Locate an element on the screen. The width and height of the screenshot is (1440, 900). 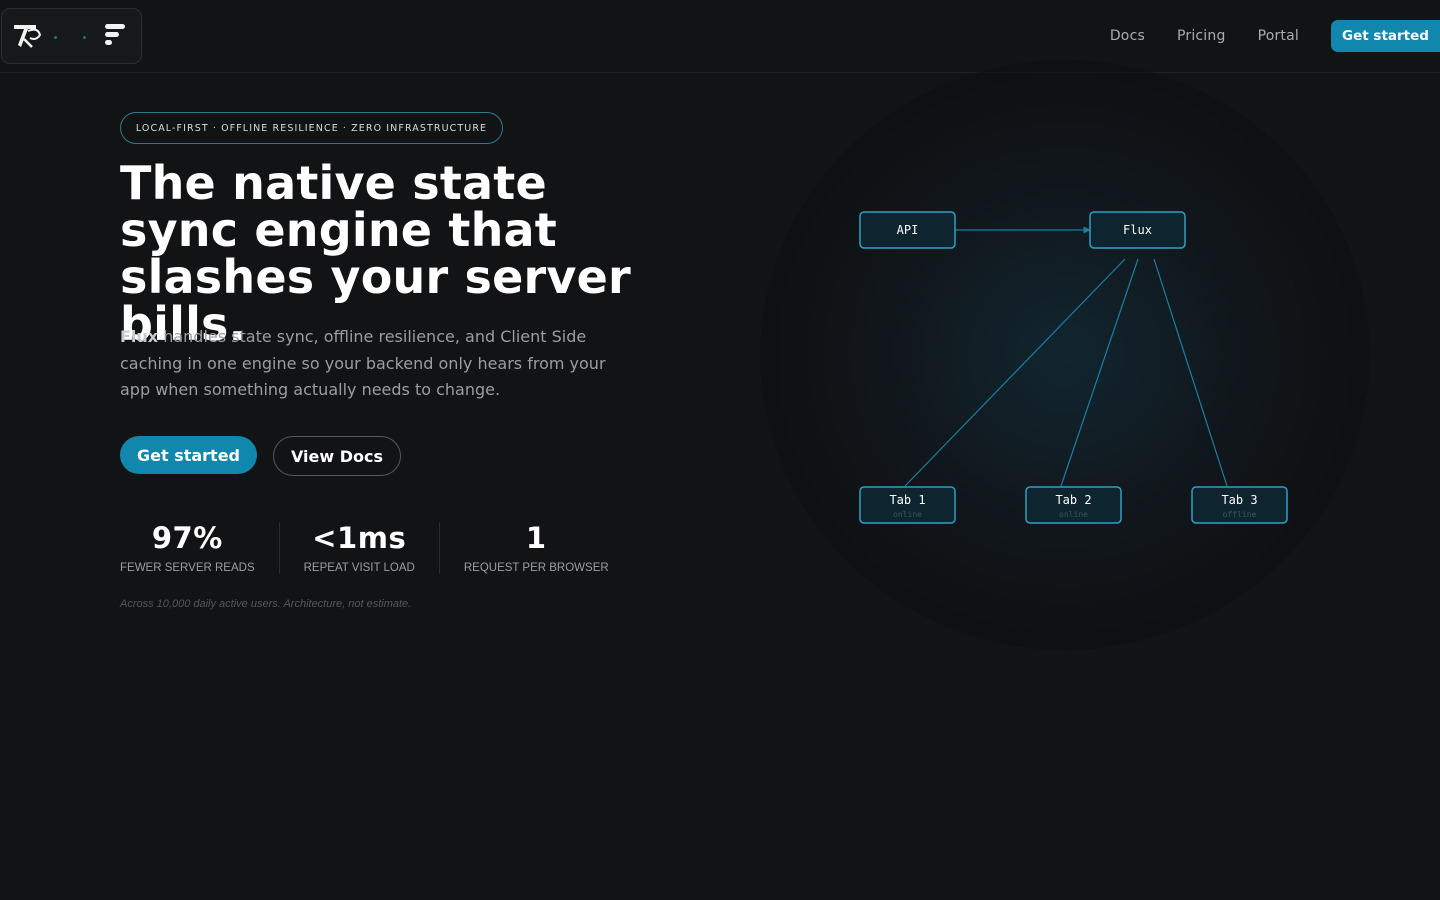
node-flux: Flux is located at coordinates (1137, 230).